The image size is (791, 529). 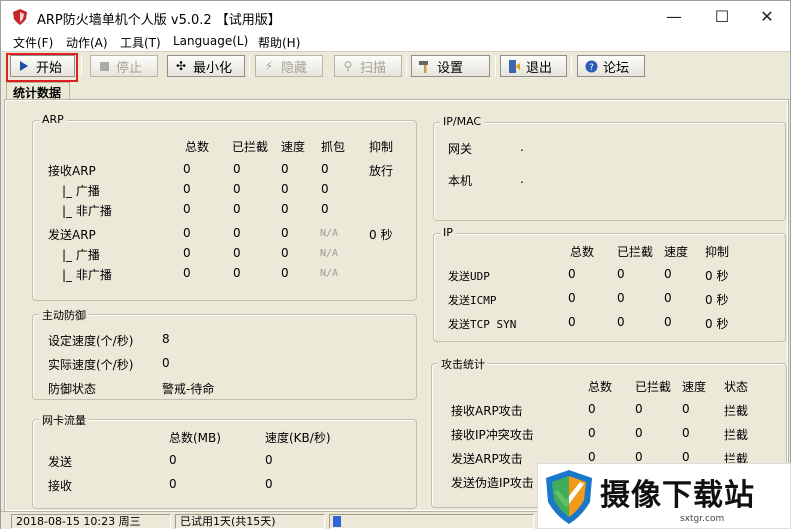 What do you see at coordinates (333, 147) in the screenshot?
I see `arp-header-capture: 抓包` at bounding box center [333, 147].